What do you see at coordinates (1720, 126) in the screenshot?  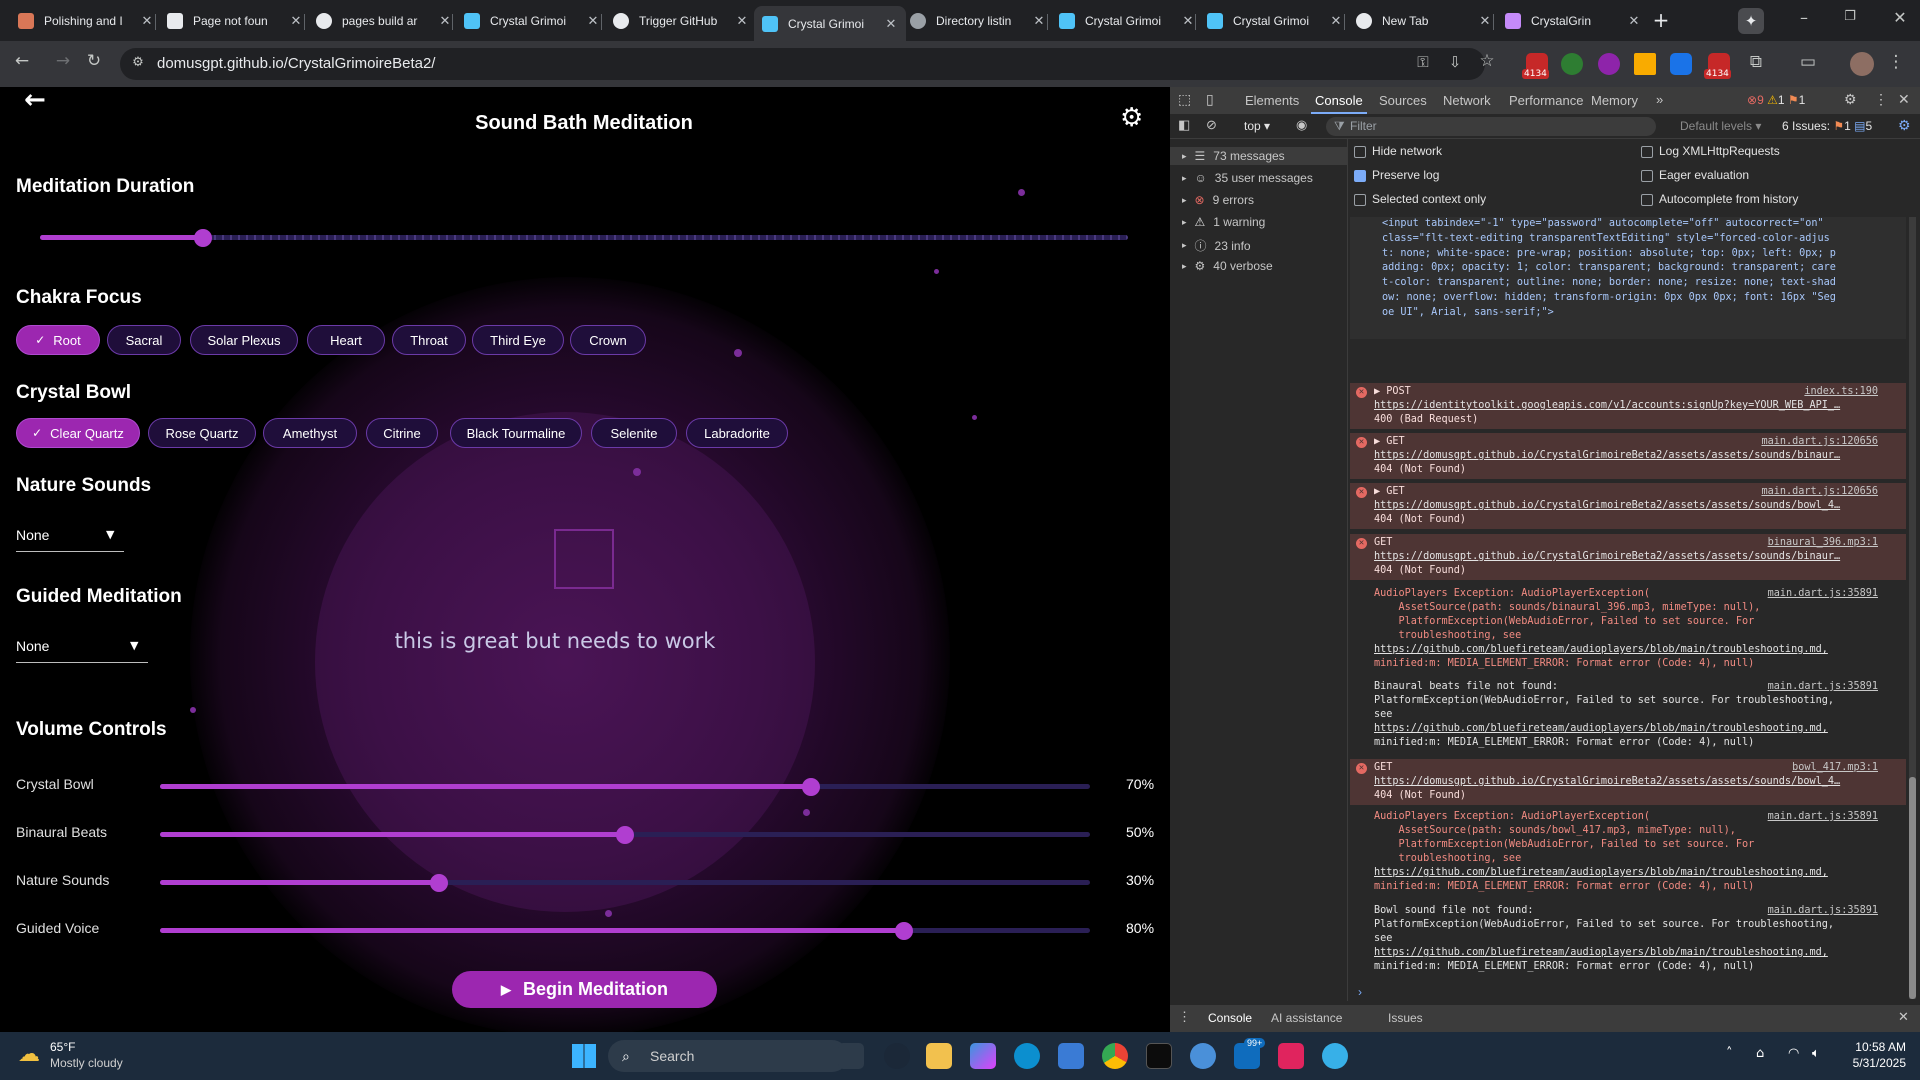 I see `log-levels-select: Default levels ▾` at bounding box center [1720, 126].